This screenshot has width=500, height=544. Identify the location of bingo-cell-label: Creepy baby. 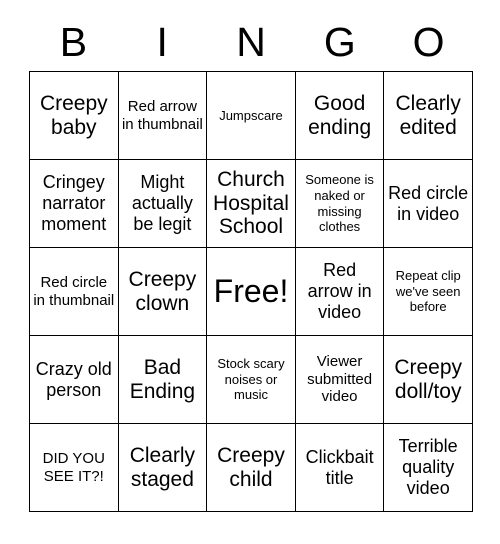
(73, 115).